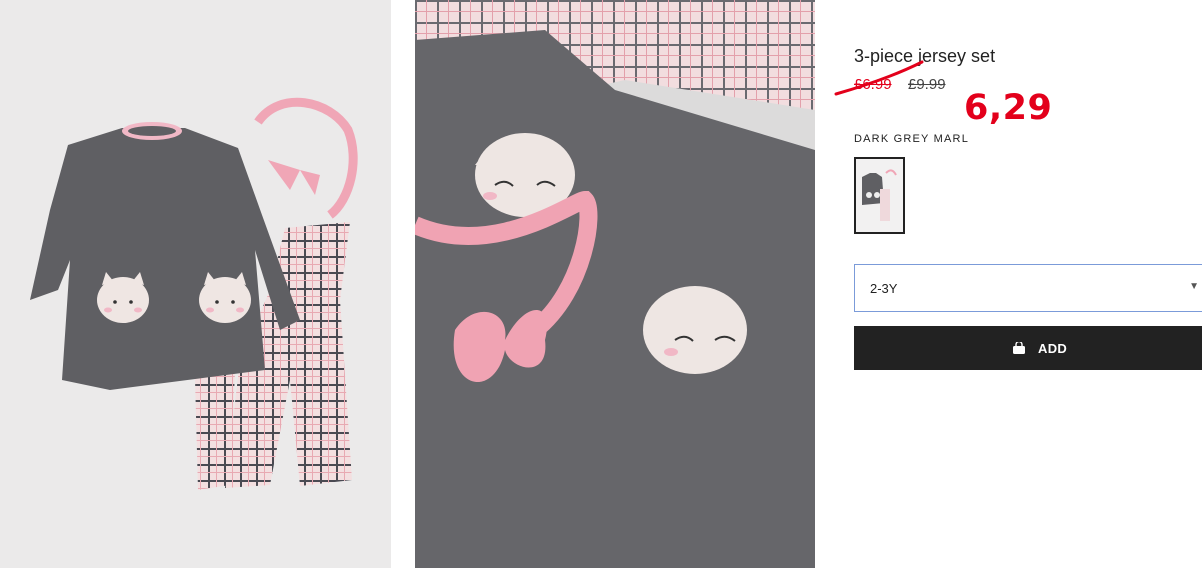 Image resolution: width=1202 pixels, height=568 pixels. Describe the element at coordinates (873, 84) in the screenshot. I see `struck-price-red: £6.99` at that location.